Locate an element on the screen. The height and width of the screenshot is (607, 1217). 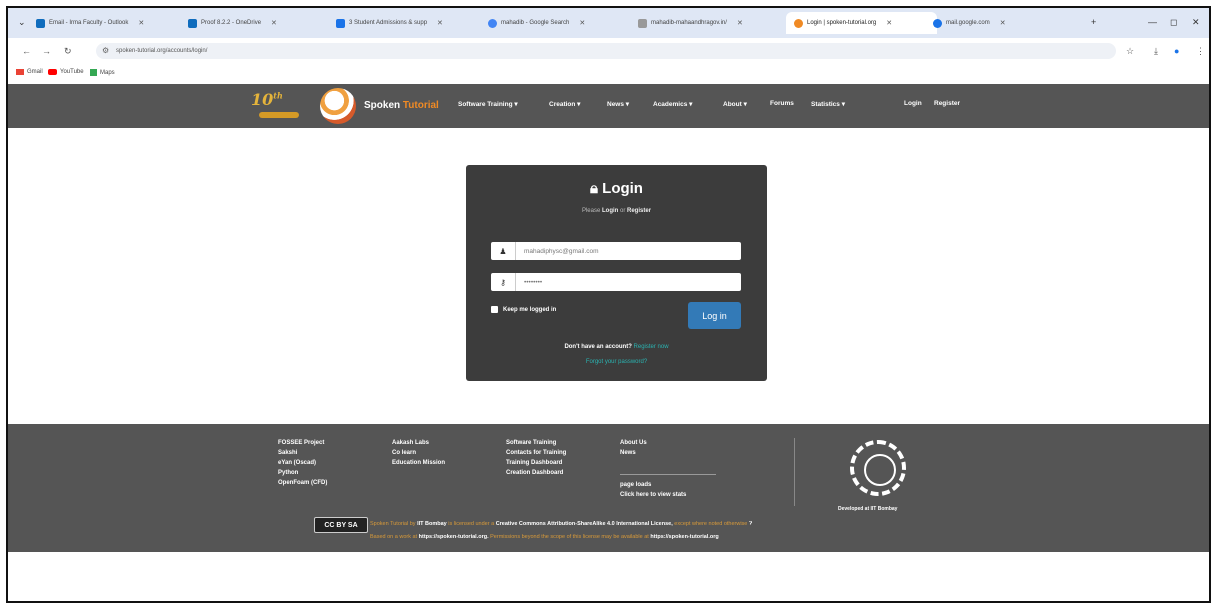
minimize-icon: — is located at coordinates (1152, 22).